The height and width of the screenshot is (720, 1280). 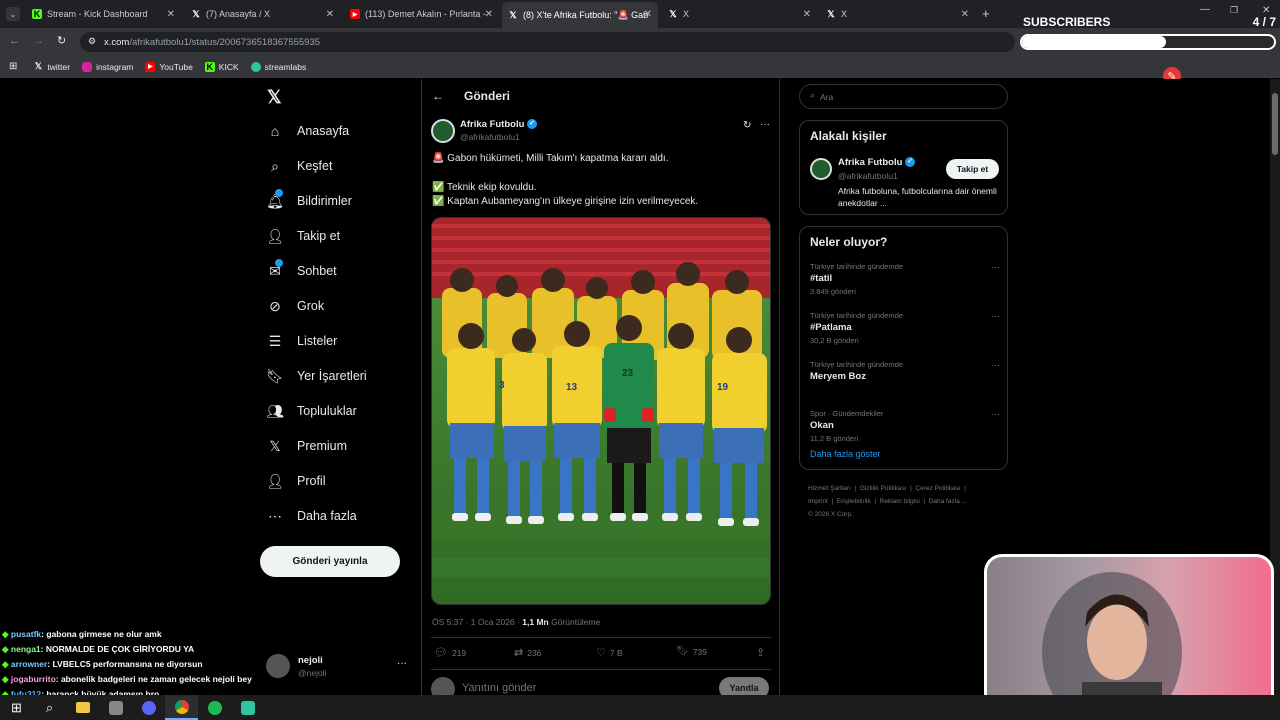 What do you see at coordinates (33, 679) in the screenshot?
I see `chat-username: jogaburrito` at bounding box center [33, 679].